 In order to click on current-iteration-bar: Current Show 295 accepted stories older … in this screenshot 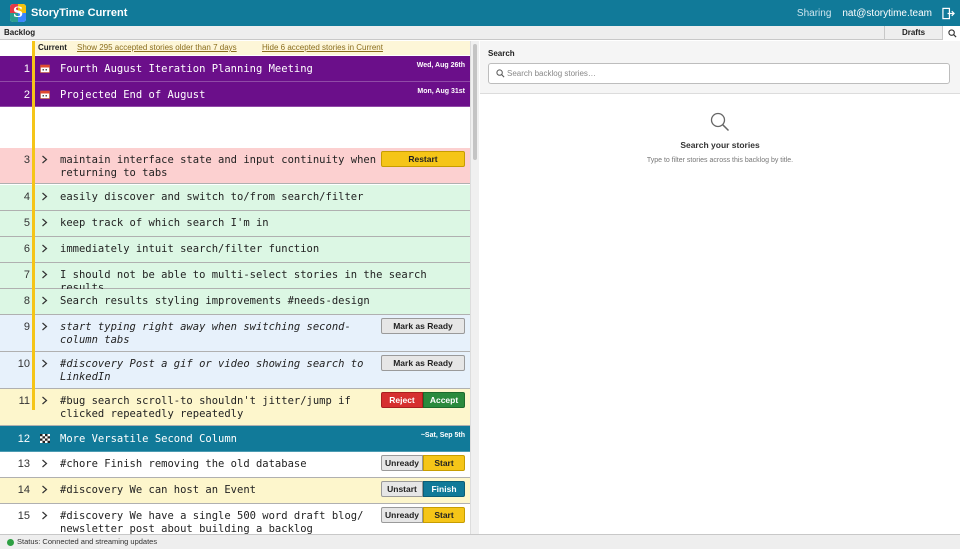, I will do `click(252, 48)`.